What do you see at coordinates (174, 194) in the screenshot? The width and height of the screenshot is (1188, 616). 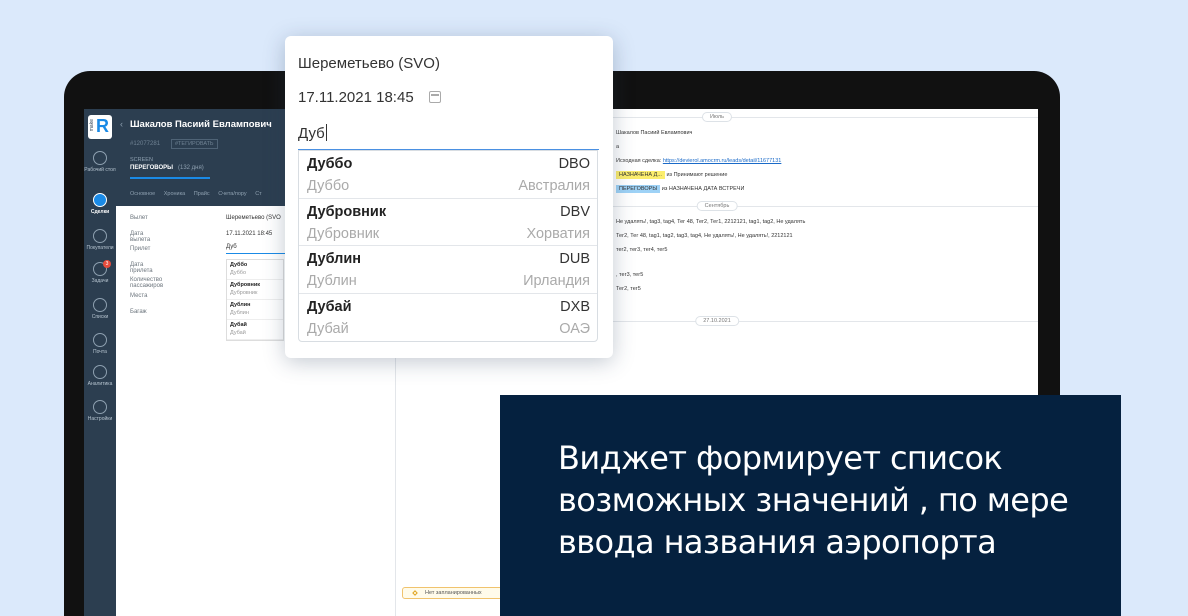 I see `tab-history: Хроника` at bounding box center [174, 194].